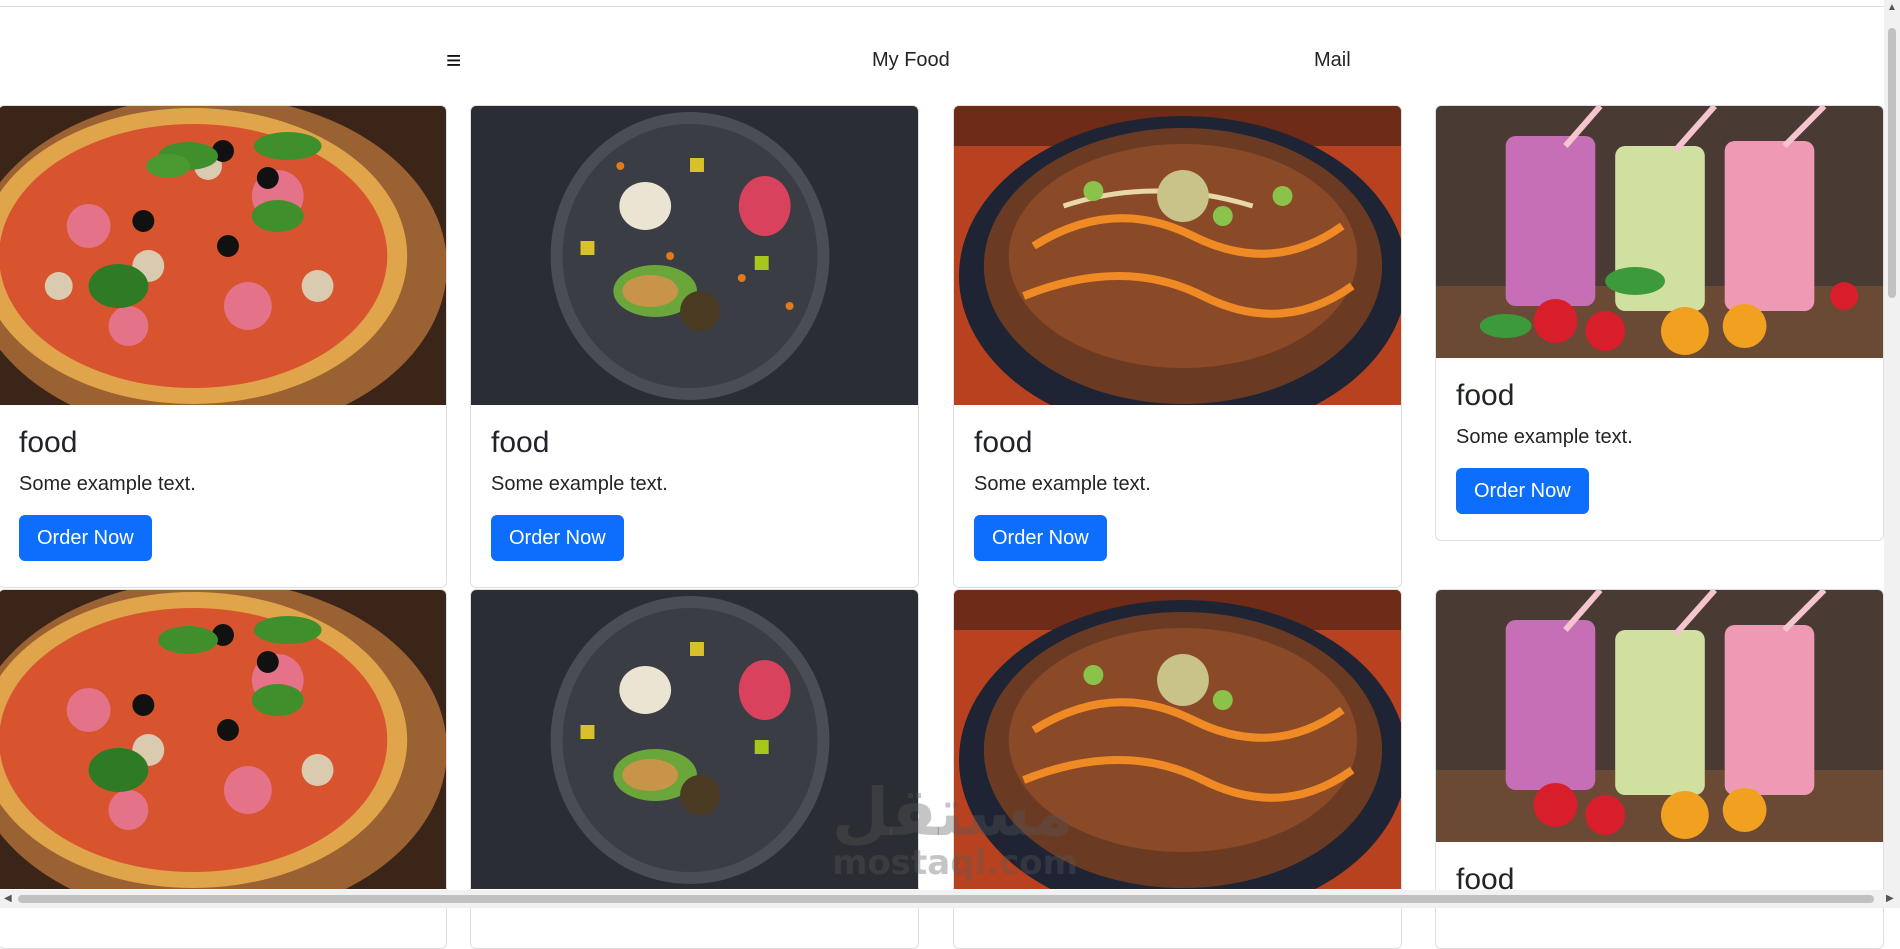 This screenshot has width=1900, height=949. I want to click on horizontal-scrollbar: ◀ ▶, so click(950, 899).